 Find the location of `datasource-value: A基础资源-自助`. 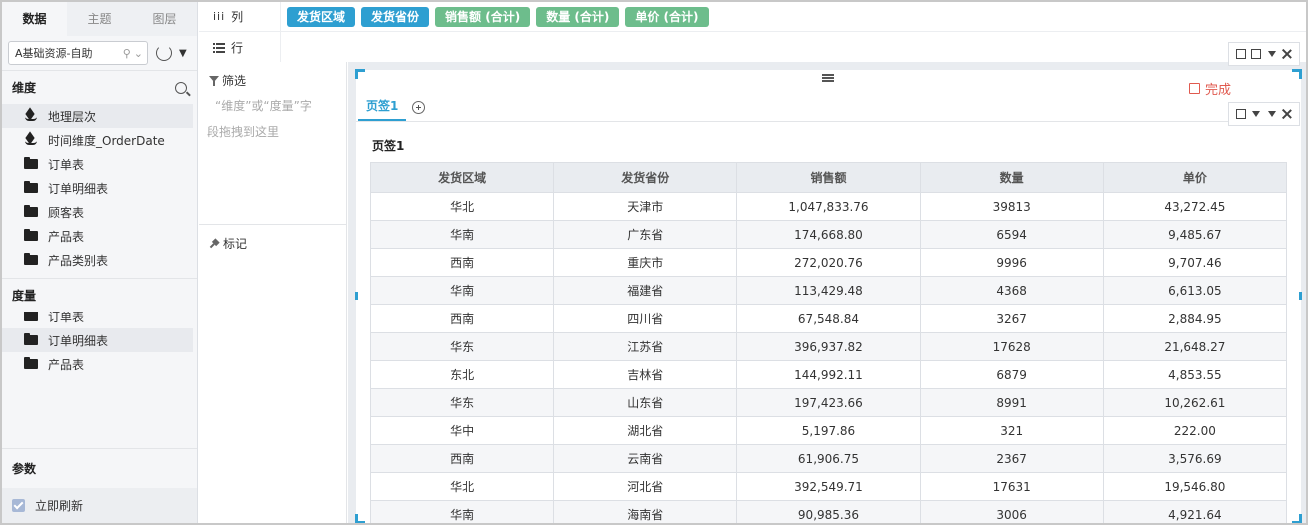

datasource-value: A基础资源-自助 is located at coordinates (54, 53).